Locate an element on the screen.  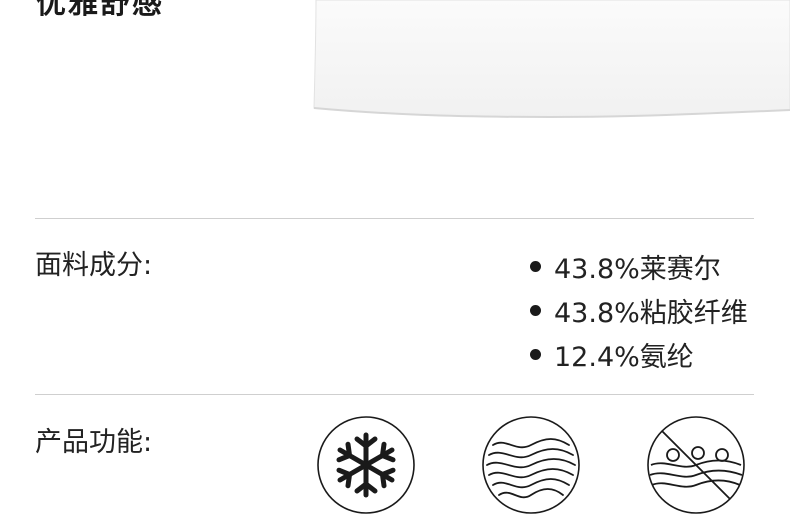
garment-image is located at coordinates (551, 59).